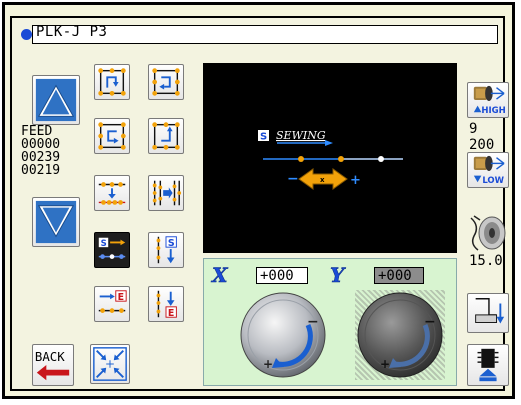 This screenshot has height=405, width=521. I want to click on sewing-start-icon: S, so click(112, 248).